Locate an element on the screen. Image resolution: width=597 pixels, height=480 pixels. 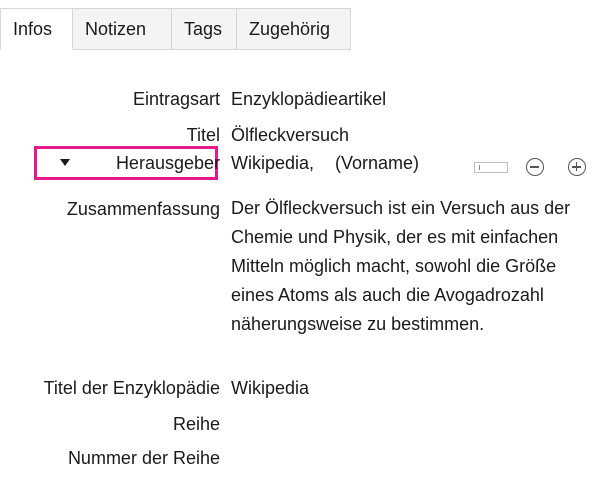
tab-infos: Infos is located at coordinates (36, 29).